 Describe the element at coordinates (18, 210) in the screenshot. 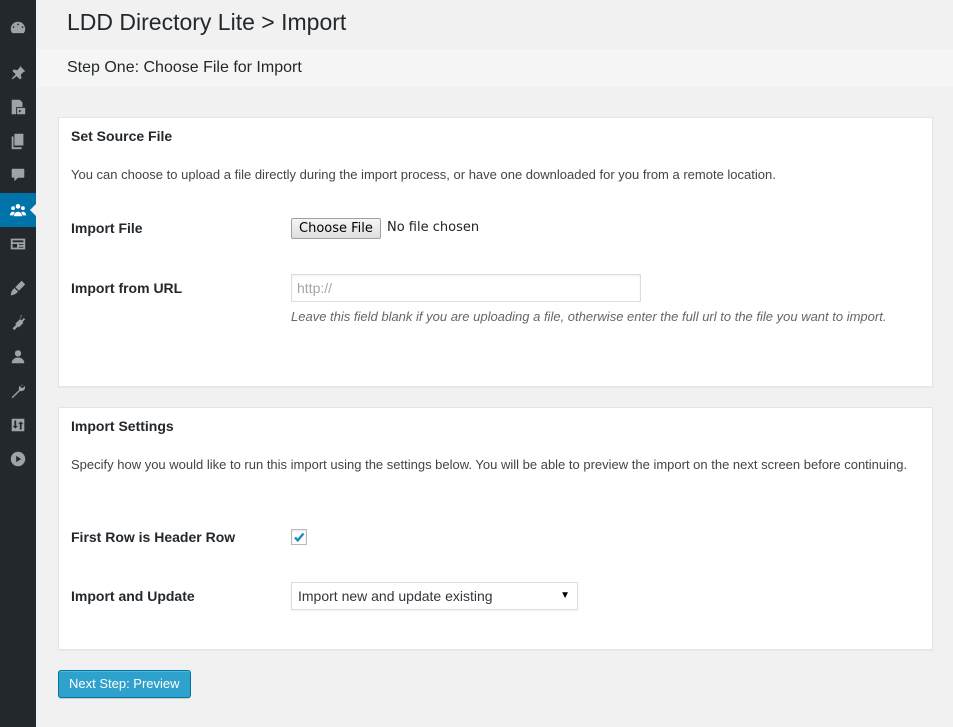

I see `directory-users-icon` at that location.